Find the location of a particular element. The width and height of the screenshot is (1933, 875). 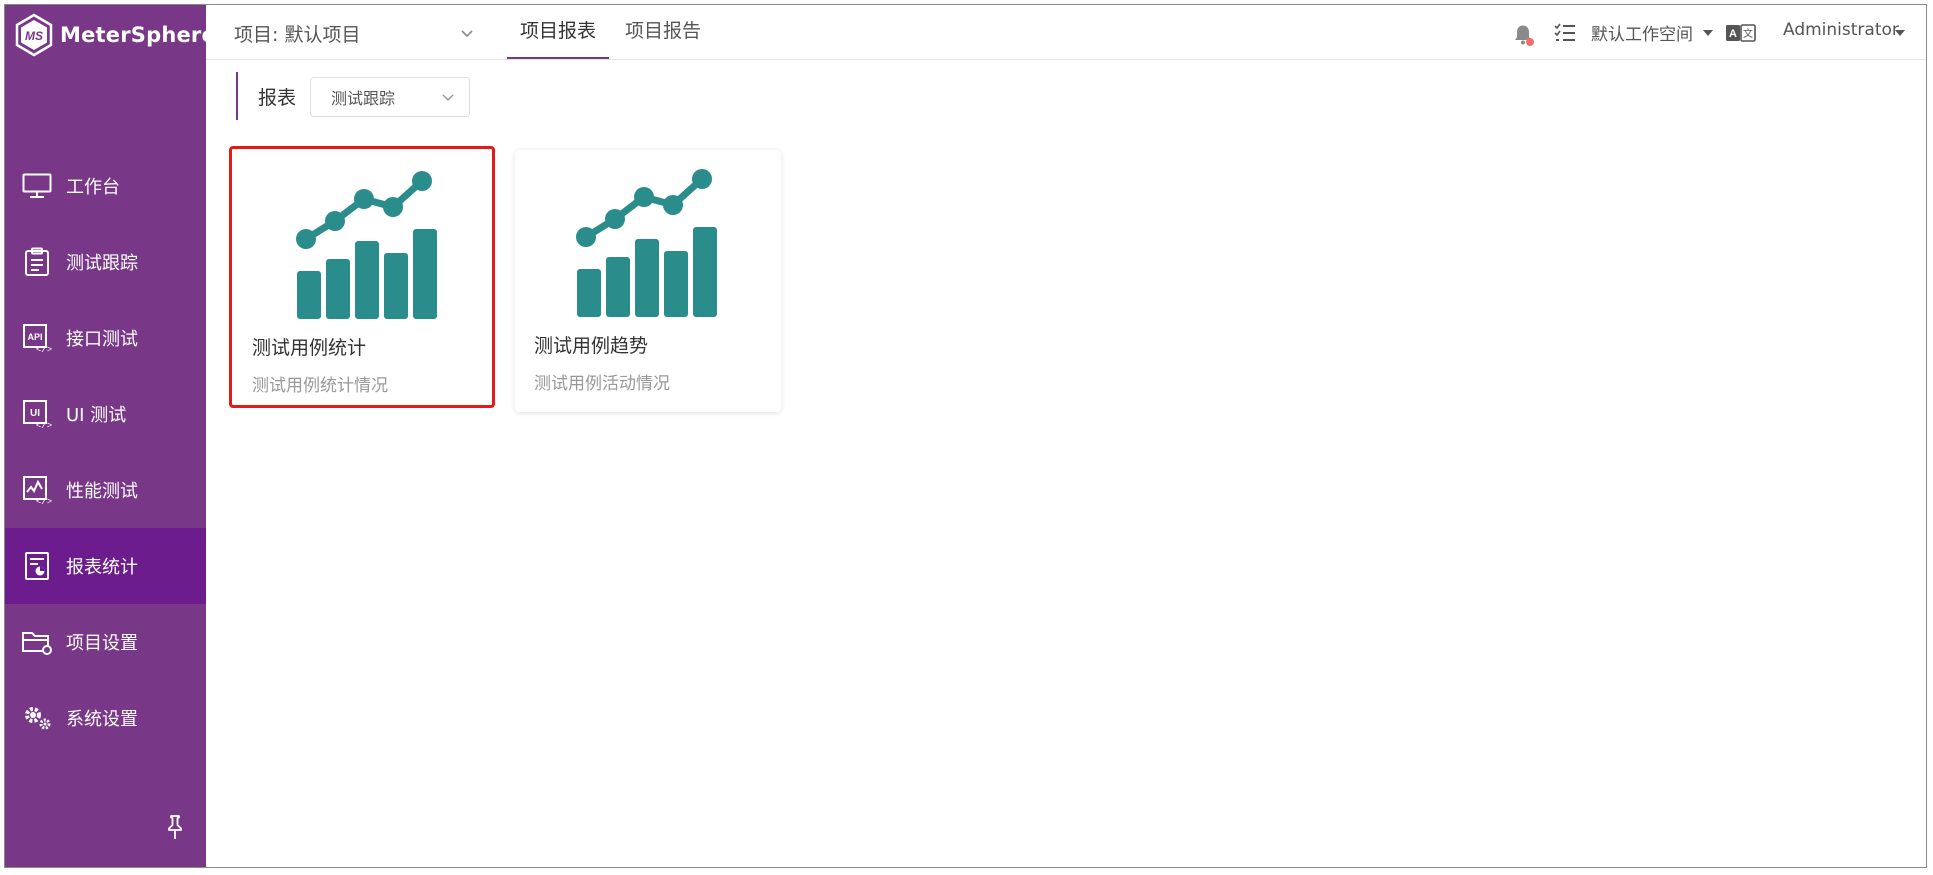

workspace-name: 默认工作空间 is located at coordinates (1642, 35).